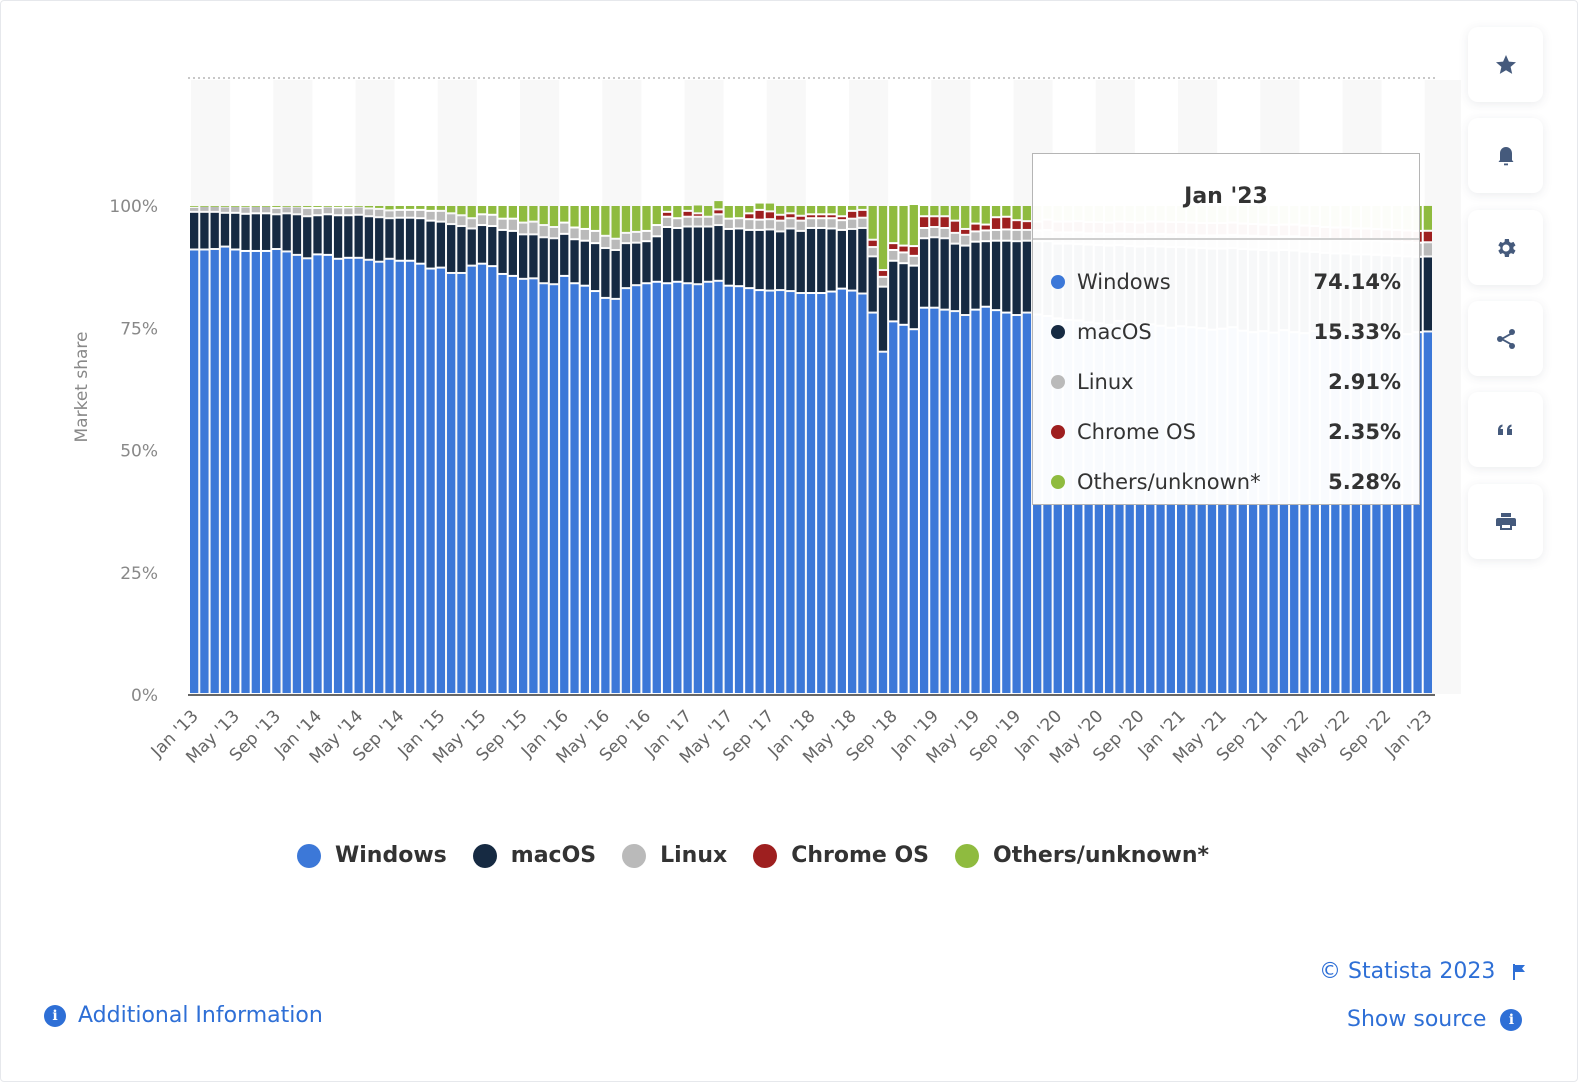 The image size is (1578, 1088). What do you see at coordinates (1505, 521) in the screenshot?
I see `print-button` at bounding box center [1505, 521].